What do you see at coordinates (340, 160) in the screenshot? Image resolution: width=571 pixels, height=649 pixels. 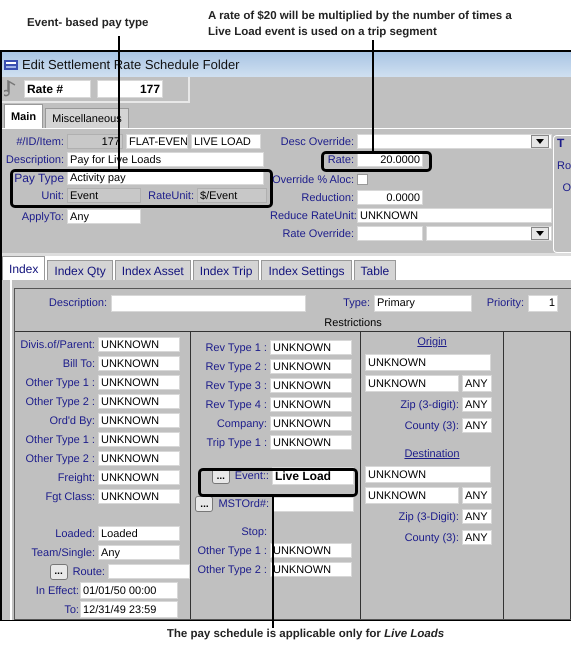 I see `field-label: Rate:` at bounding box center [340, 160].